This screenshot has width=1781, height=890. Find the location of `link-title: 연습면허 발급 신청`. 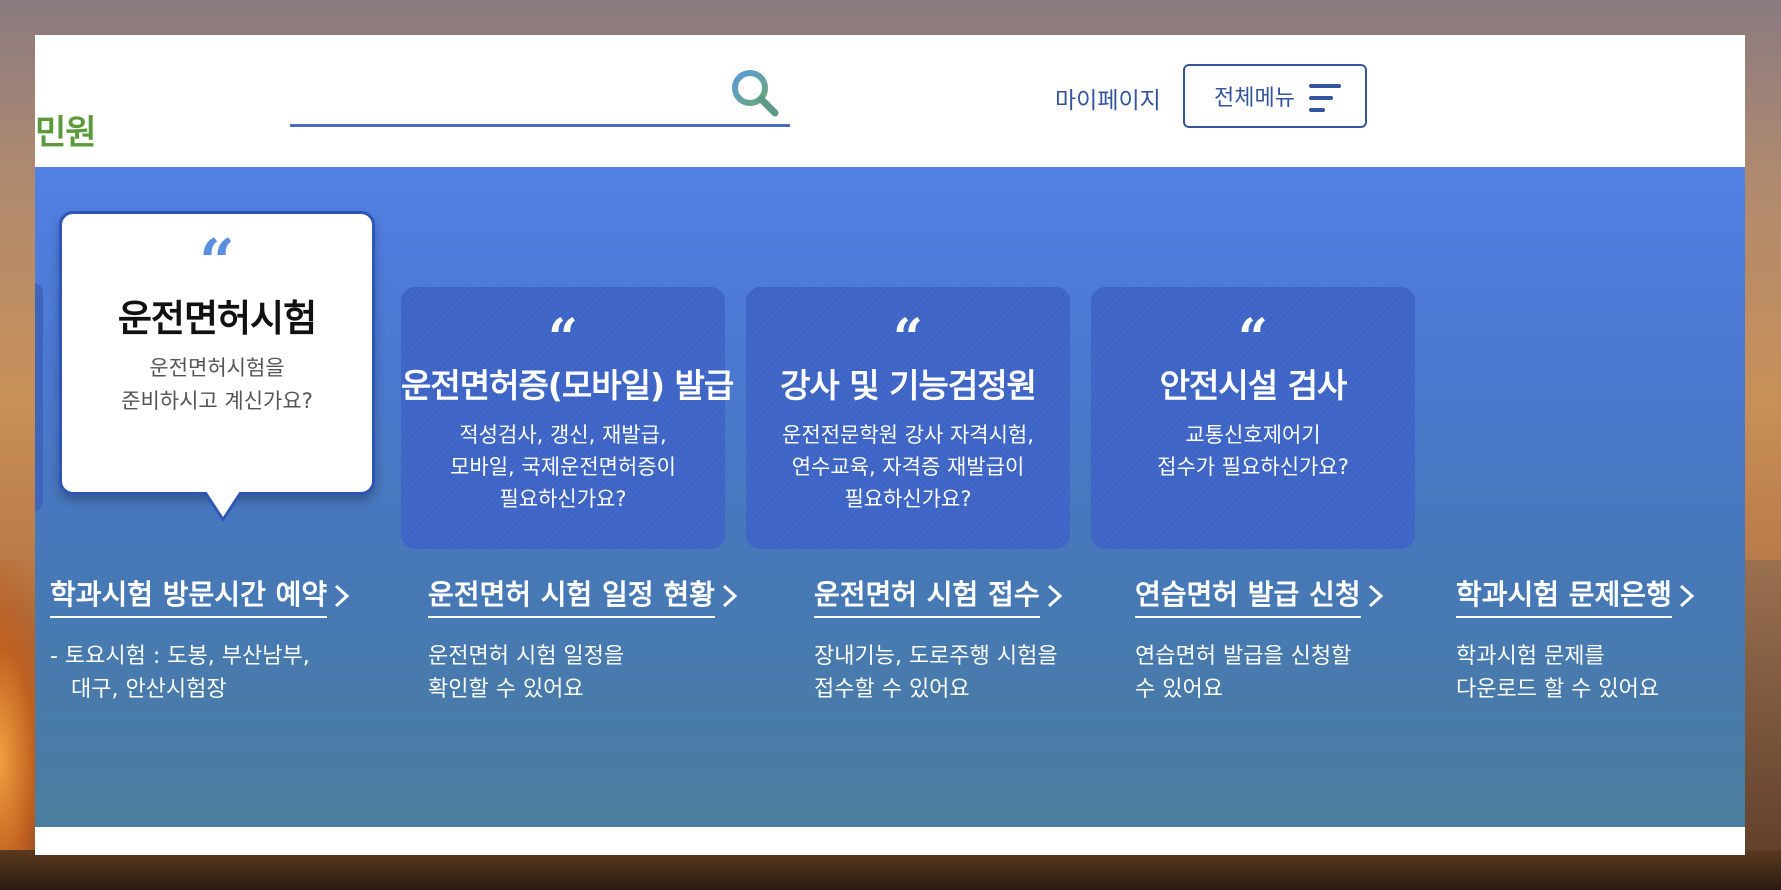

link-title: 연습면허 발급 신청 is located at coordinates (1261, 595).